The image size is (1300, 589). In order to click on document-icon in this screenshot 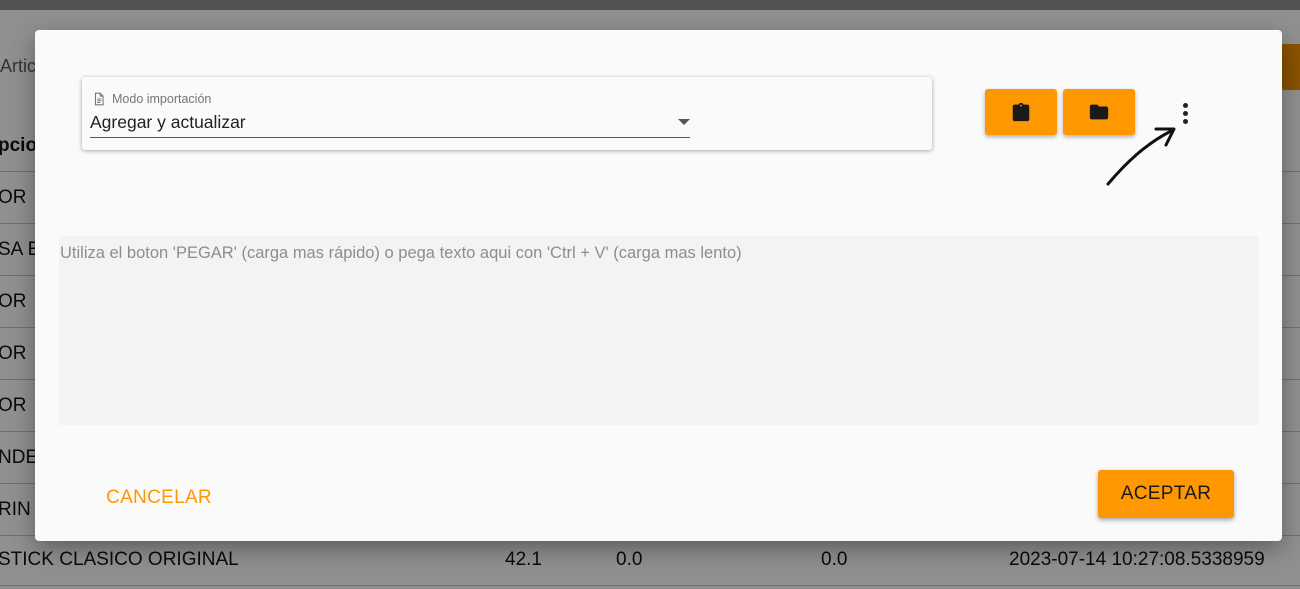, I will do `click(99, 99)`.